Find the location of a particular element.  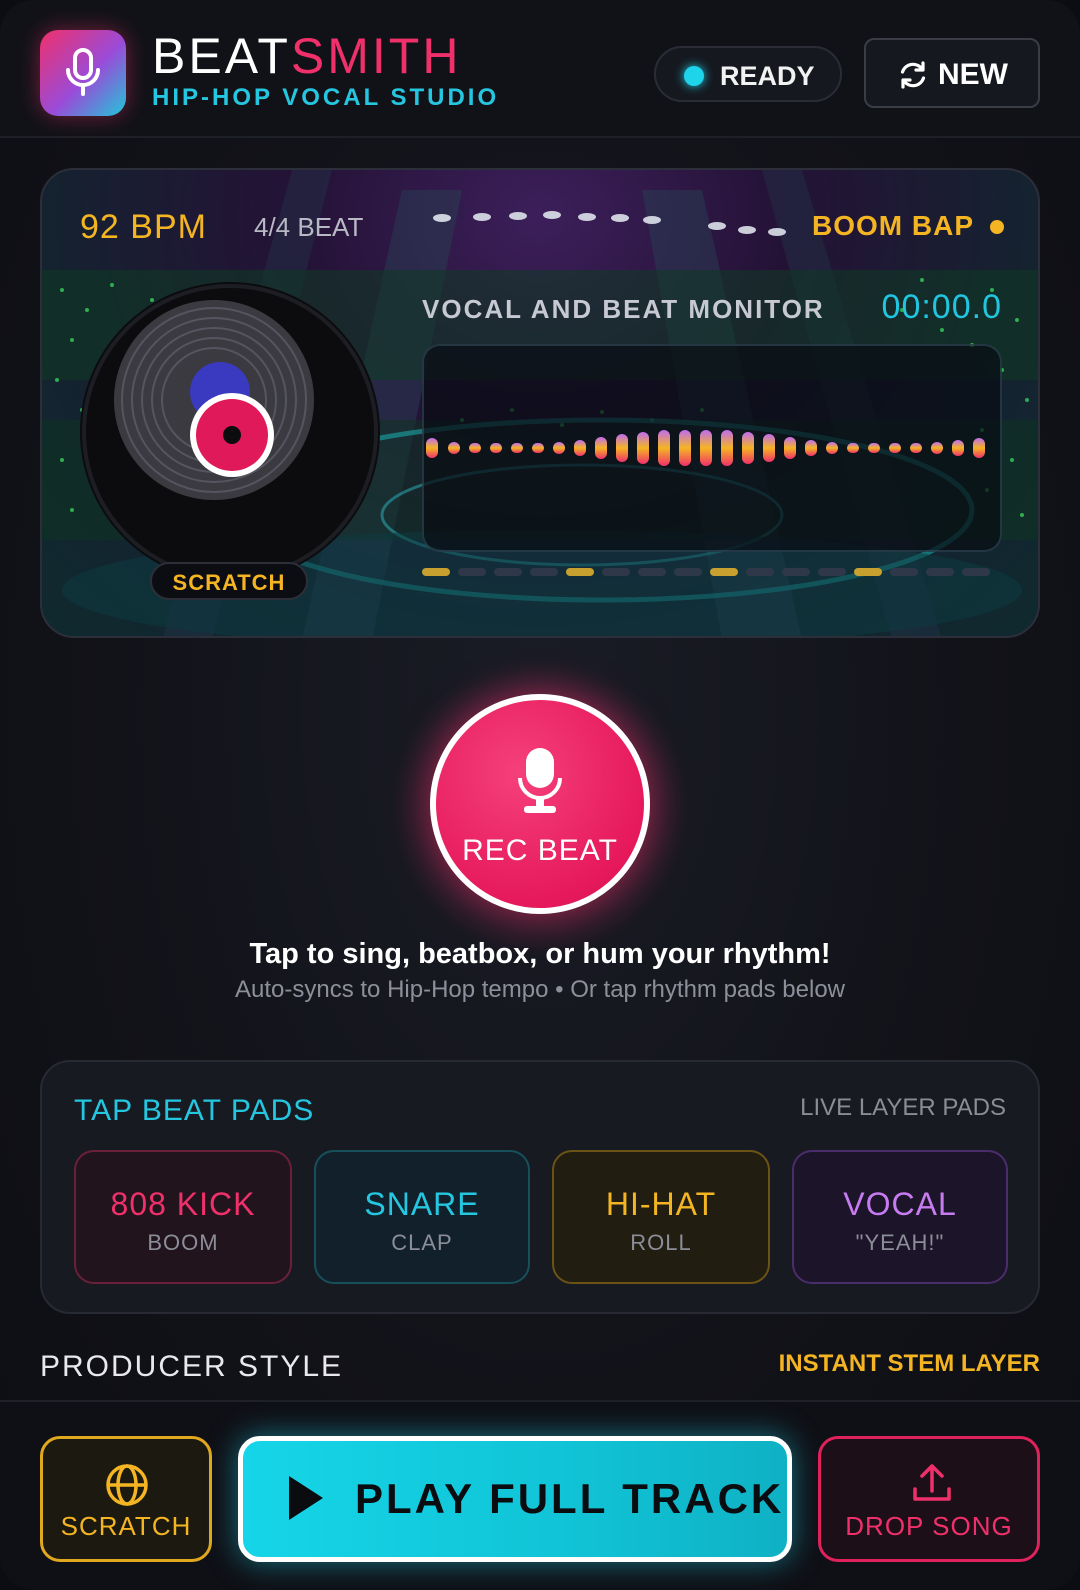

pad-808-kick: 808 KICK BOOM is located at coordinates (183, 1217).